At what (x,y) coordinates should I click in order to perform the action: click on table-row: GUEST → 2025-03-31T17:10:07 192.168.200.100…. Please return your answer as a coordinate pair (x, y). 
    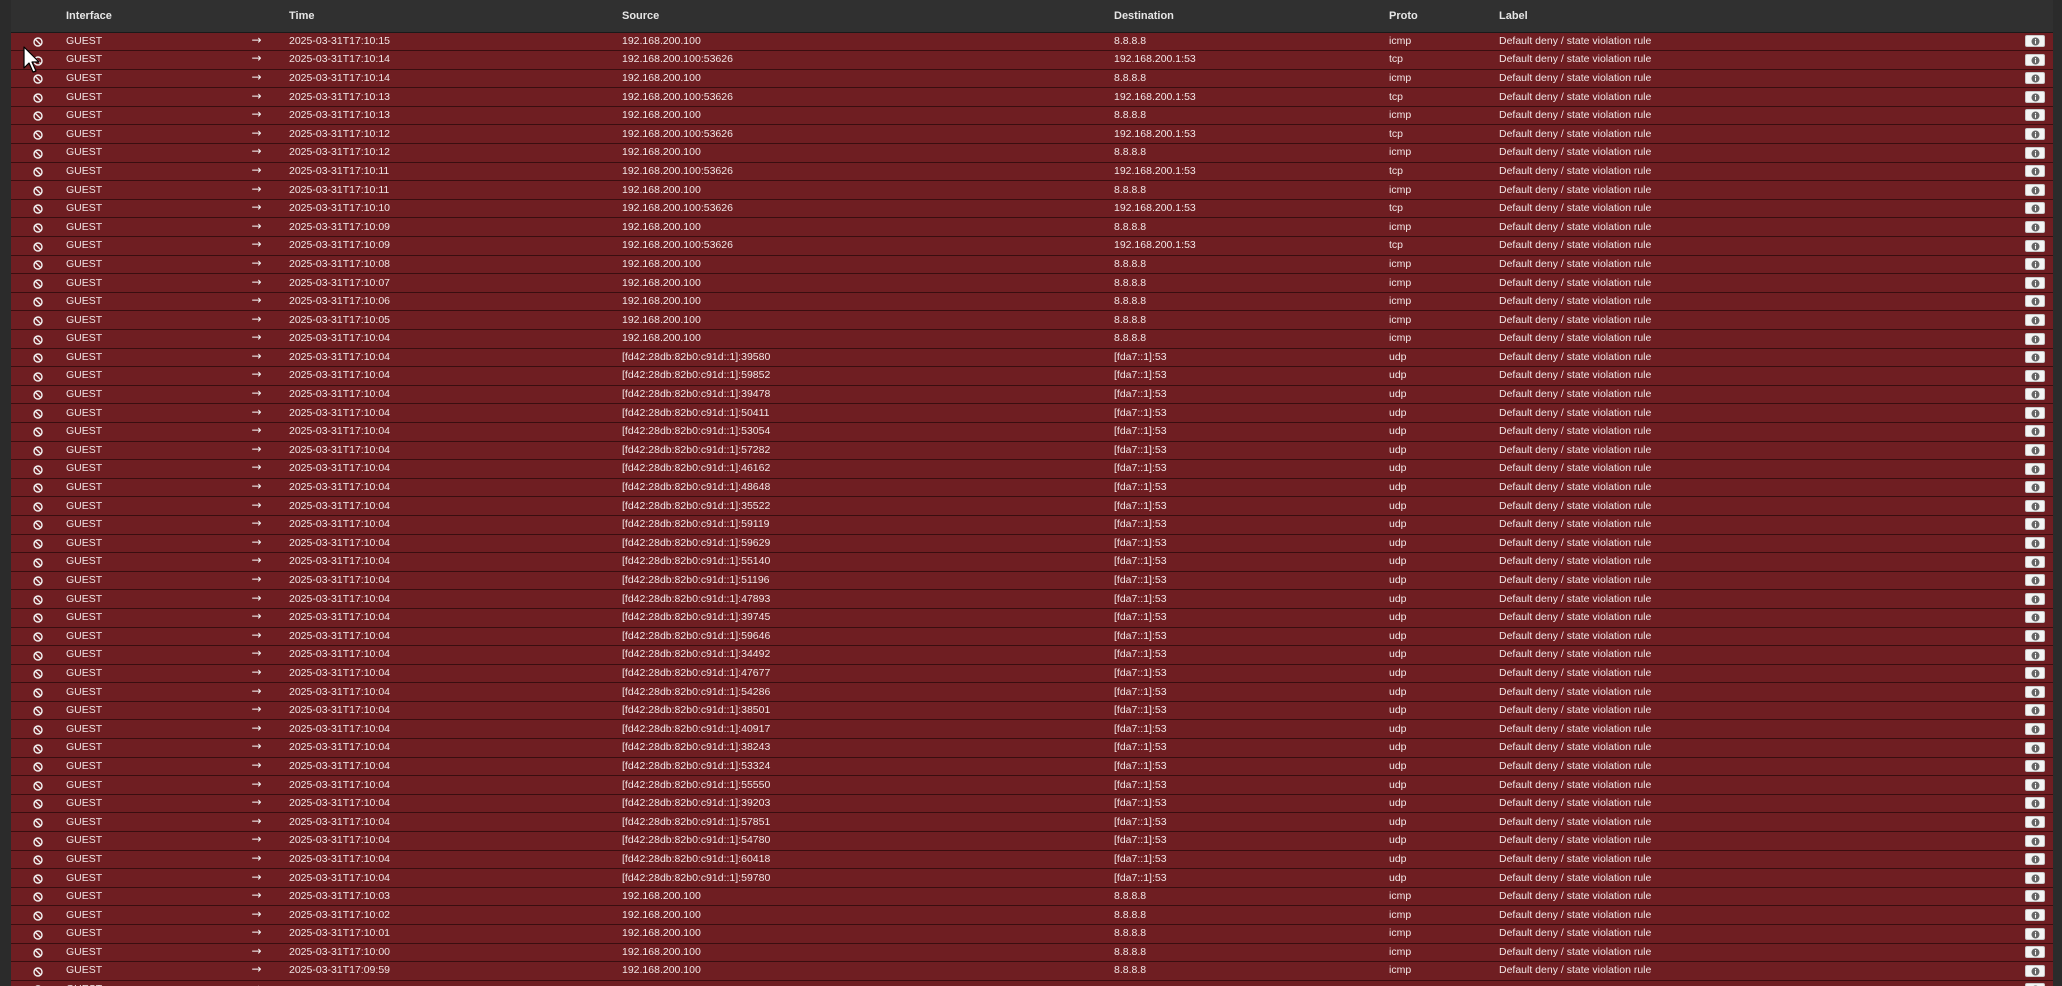
    Looking at the image, I should click on (1032, 283).